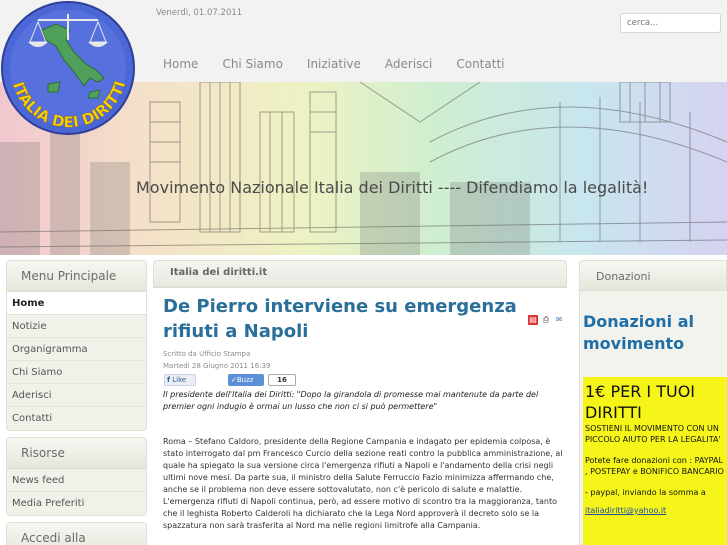 Image resolution: width=727 pixels, height=545 pixels. What do you see at coordinates (217, 366) in the screenshot?
I see `article-date: Martedì 28 Giugno 2011 16:39` at bounding box center [217, 366].